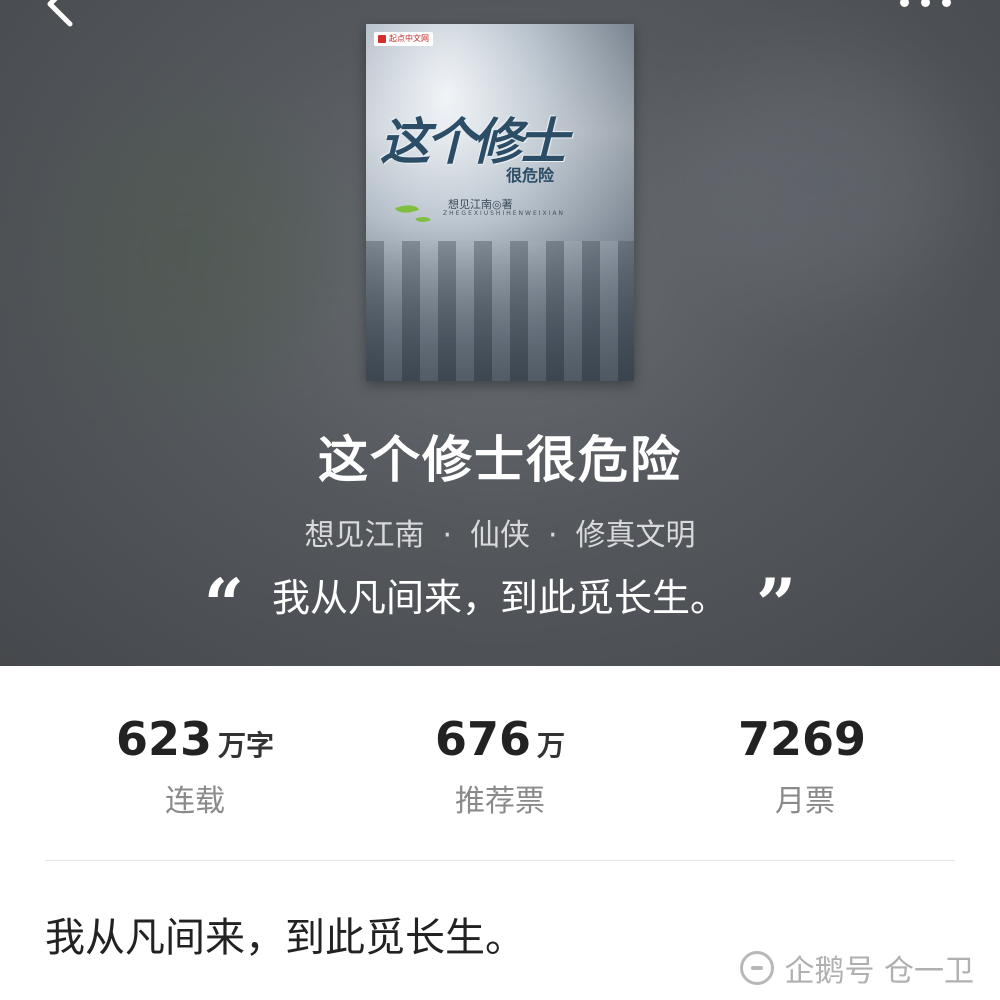 The image size is (1000, 1000). What do you see at coordinates (285, 934) in the screenshot?
I see `book-intro: 我从凡间来，到此觅长生。` at bounding box center [285, 934].